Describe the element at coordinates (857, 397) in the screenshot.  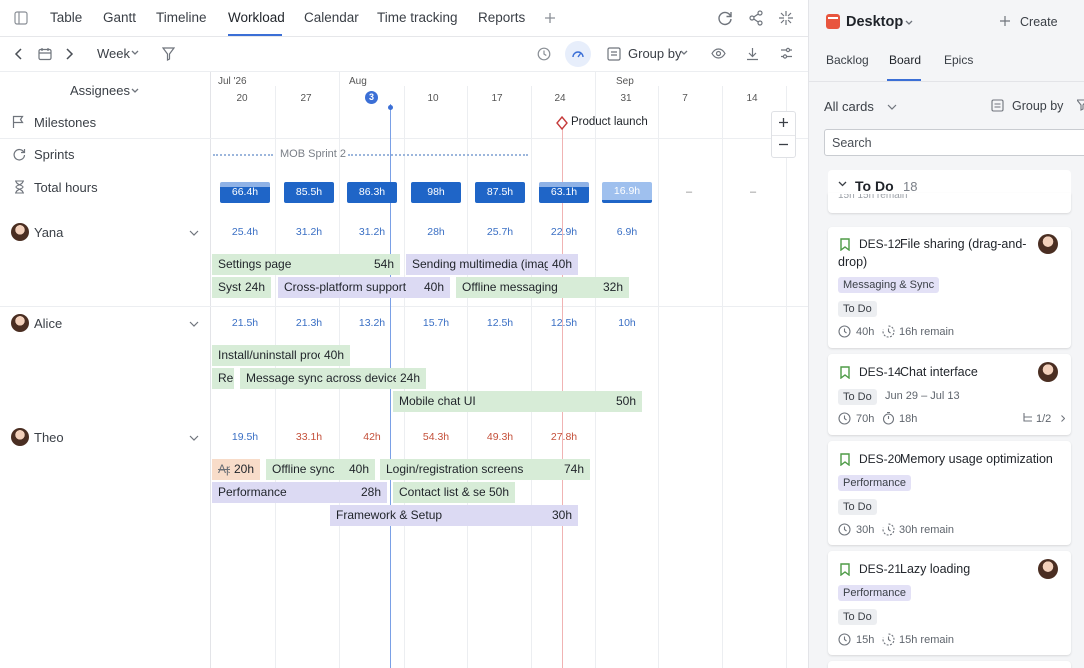
I see `status-badge: To Do` at that location.